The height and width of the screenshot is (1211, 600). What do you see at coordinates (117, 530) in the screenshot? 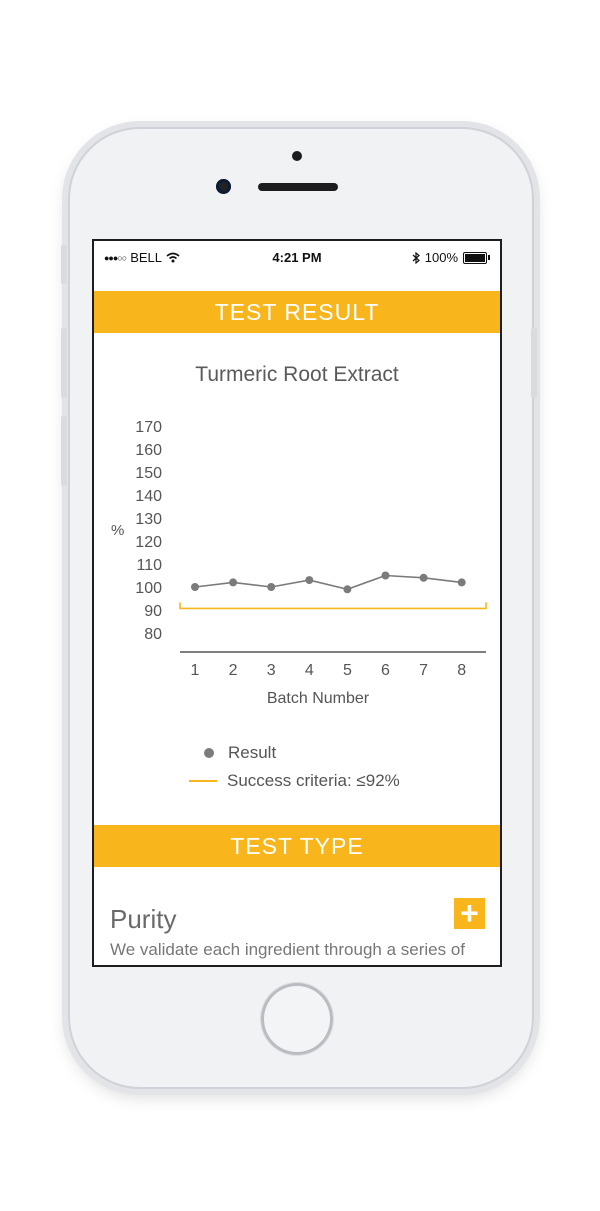
I see `y-axis-label: %` at bounding box center [117, 530].